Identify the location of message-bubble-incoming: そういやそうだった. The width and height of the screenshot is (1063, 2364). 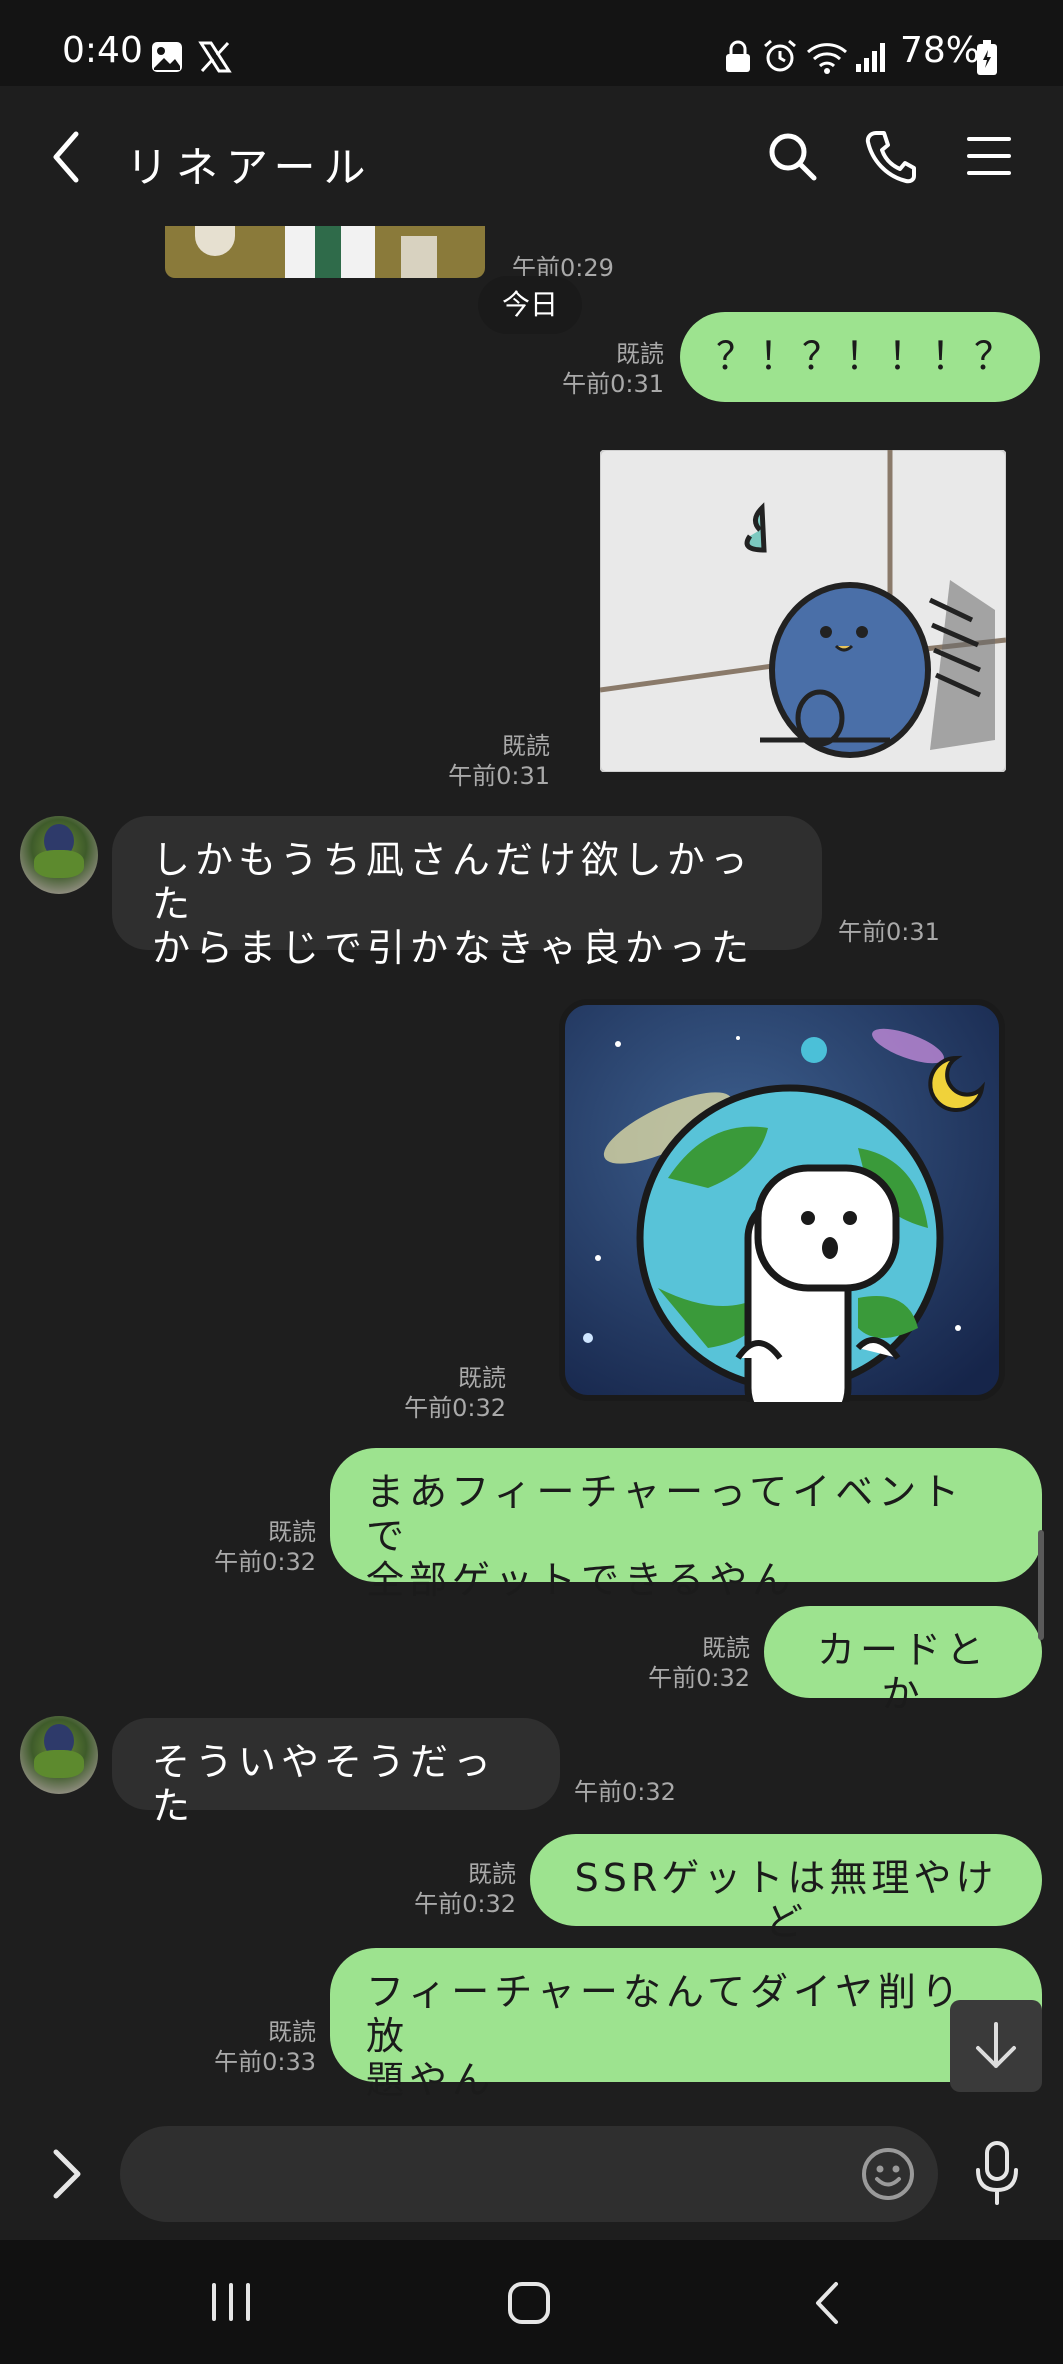
(336, 1773).